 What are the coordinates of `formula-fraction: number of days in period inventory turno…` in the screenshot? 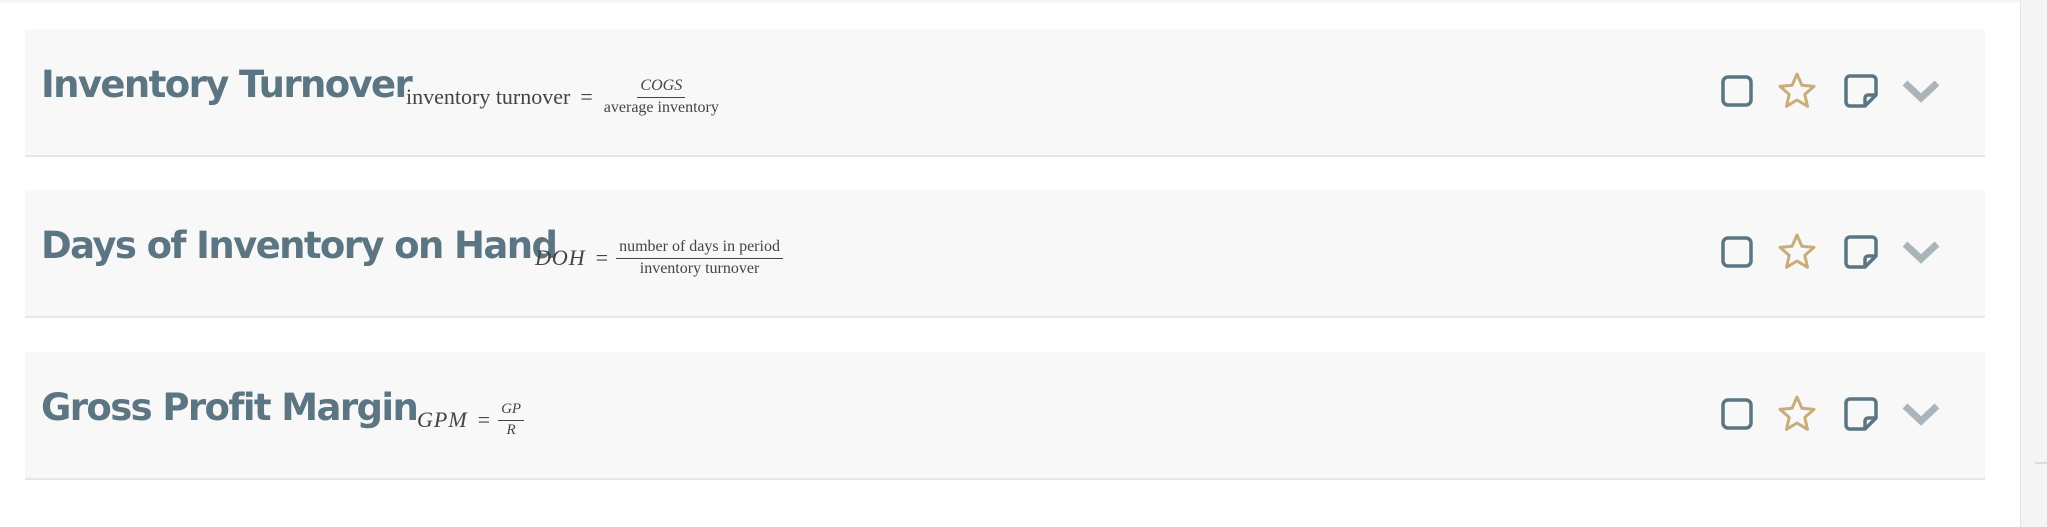 It's located at (699, 258).